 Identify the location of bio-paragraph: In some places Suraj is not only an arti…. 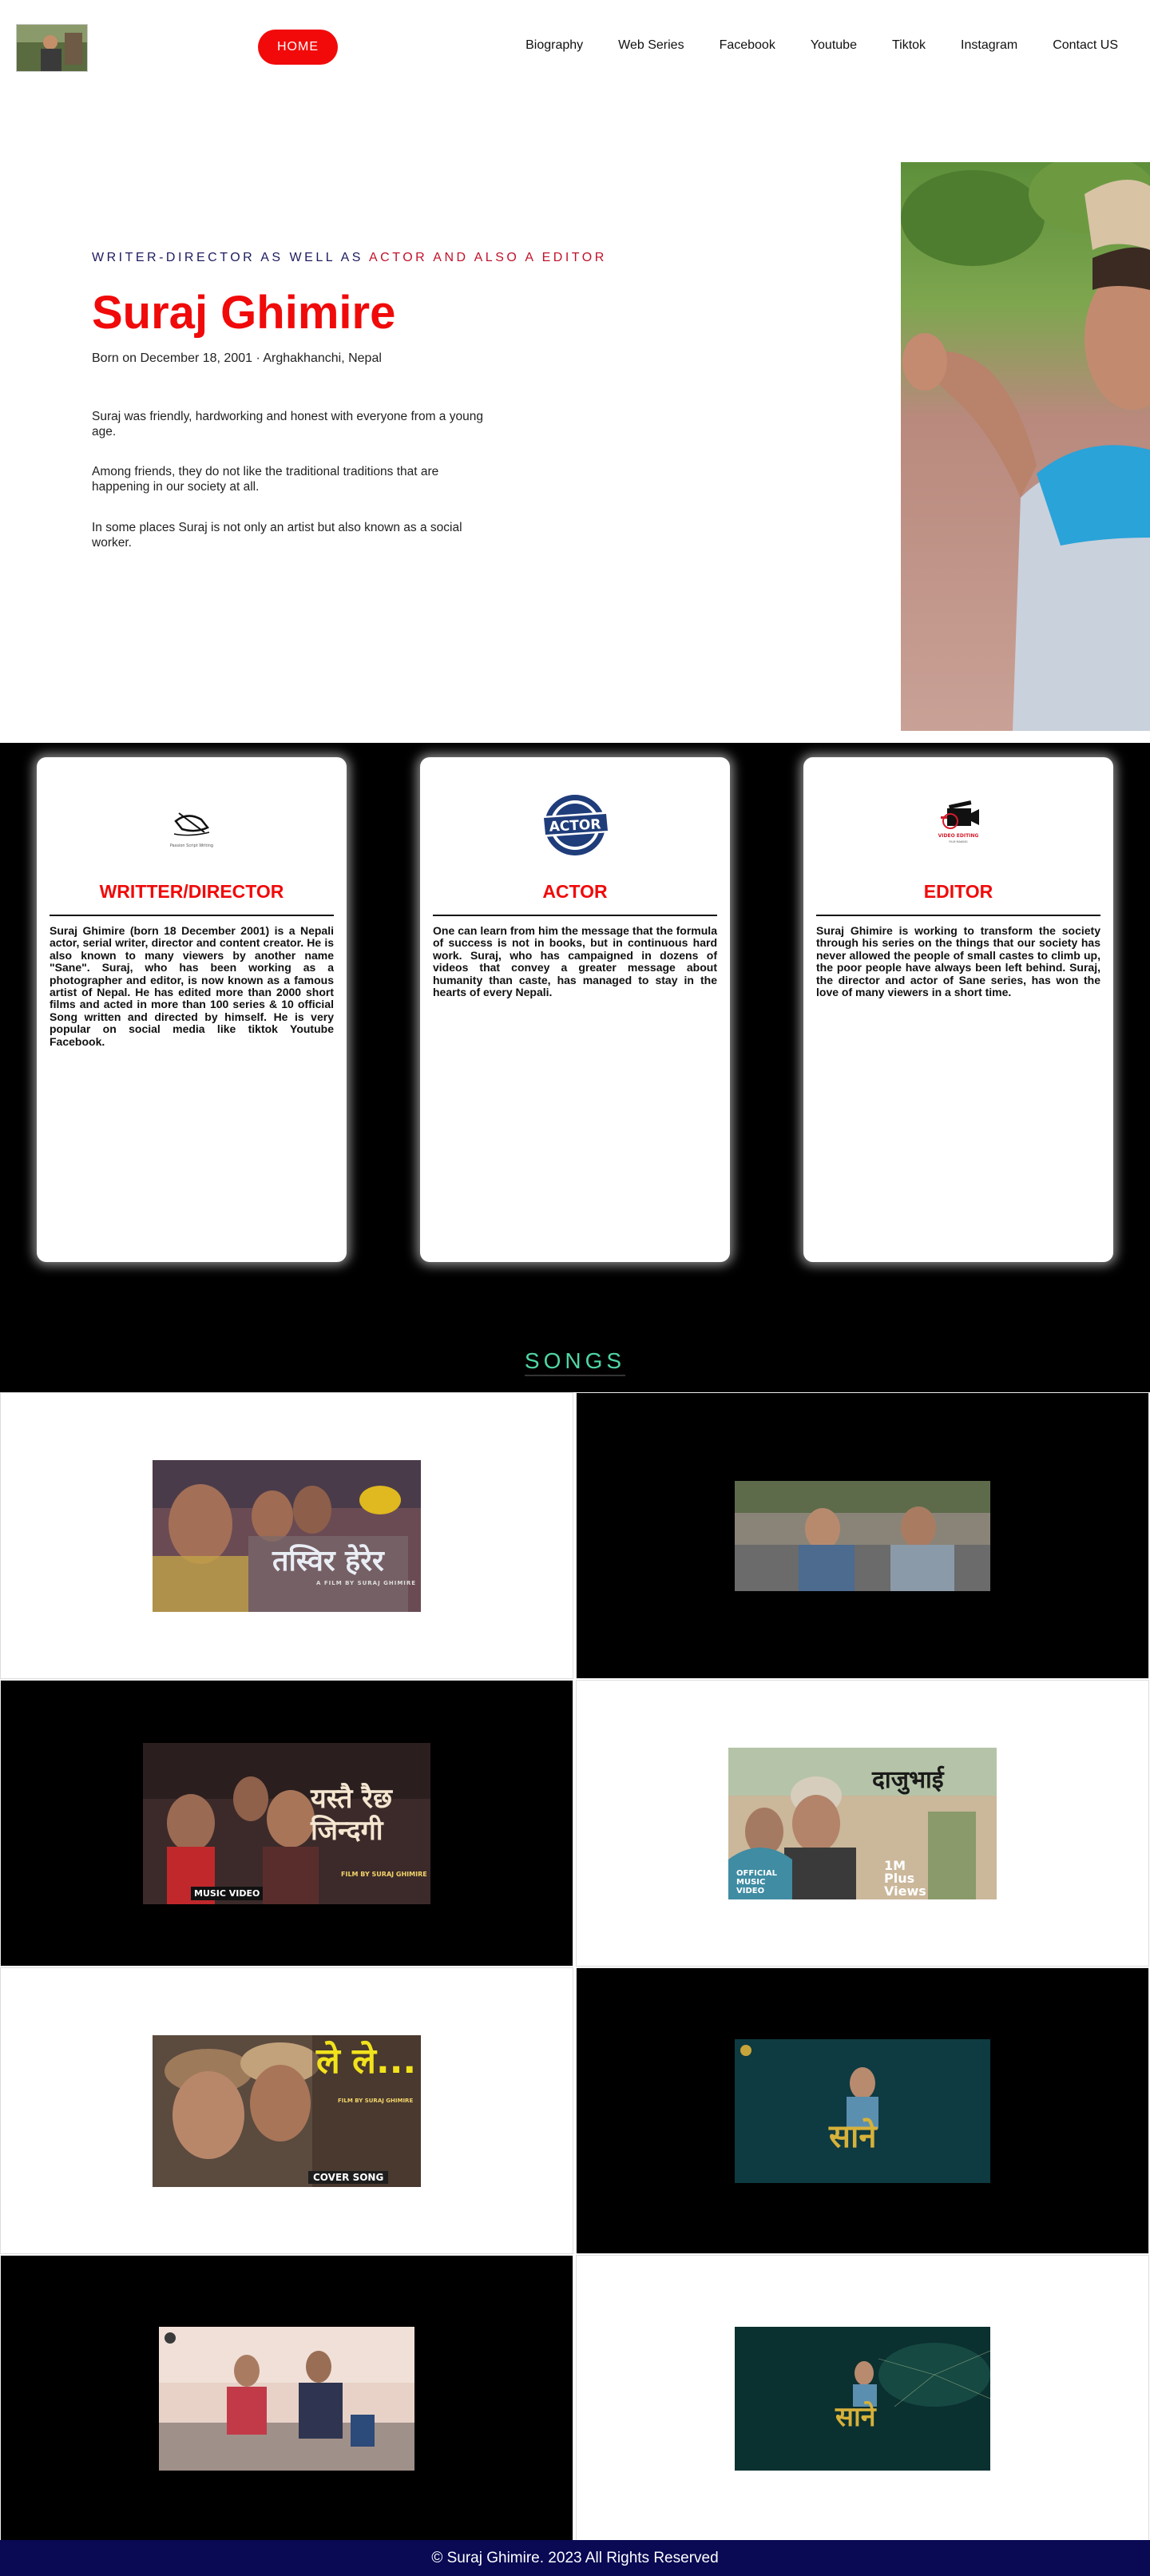
(277, 535).